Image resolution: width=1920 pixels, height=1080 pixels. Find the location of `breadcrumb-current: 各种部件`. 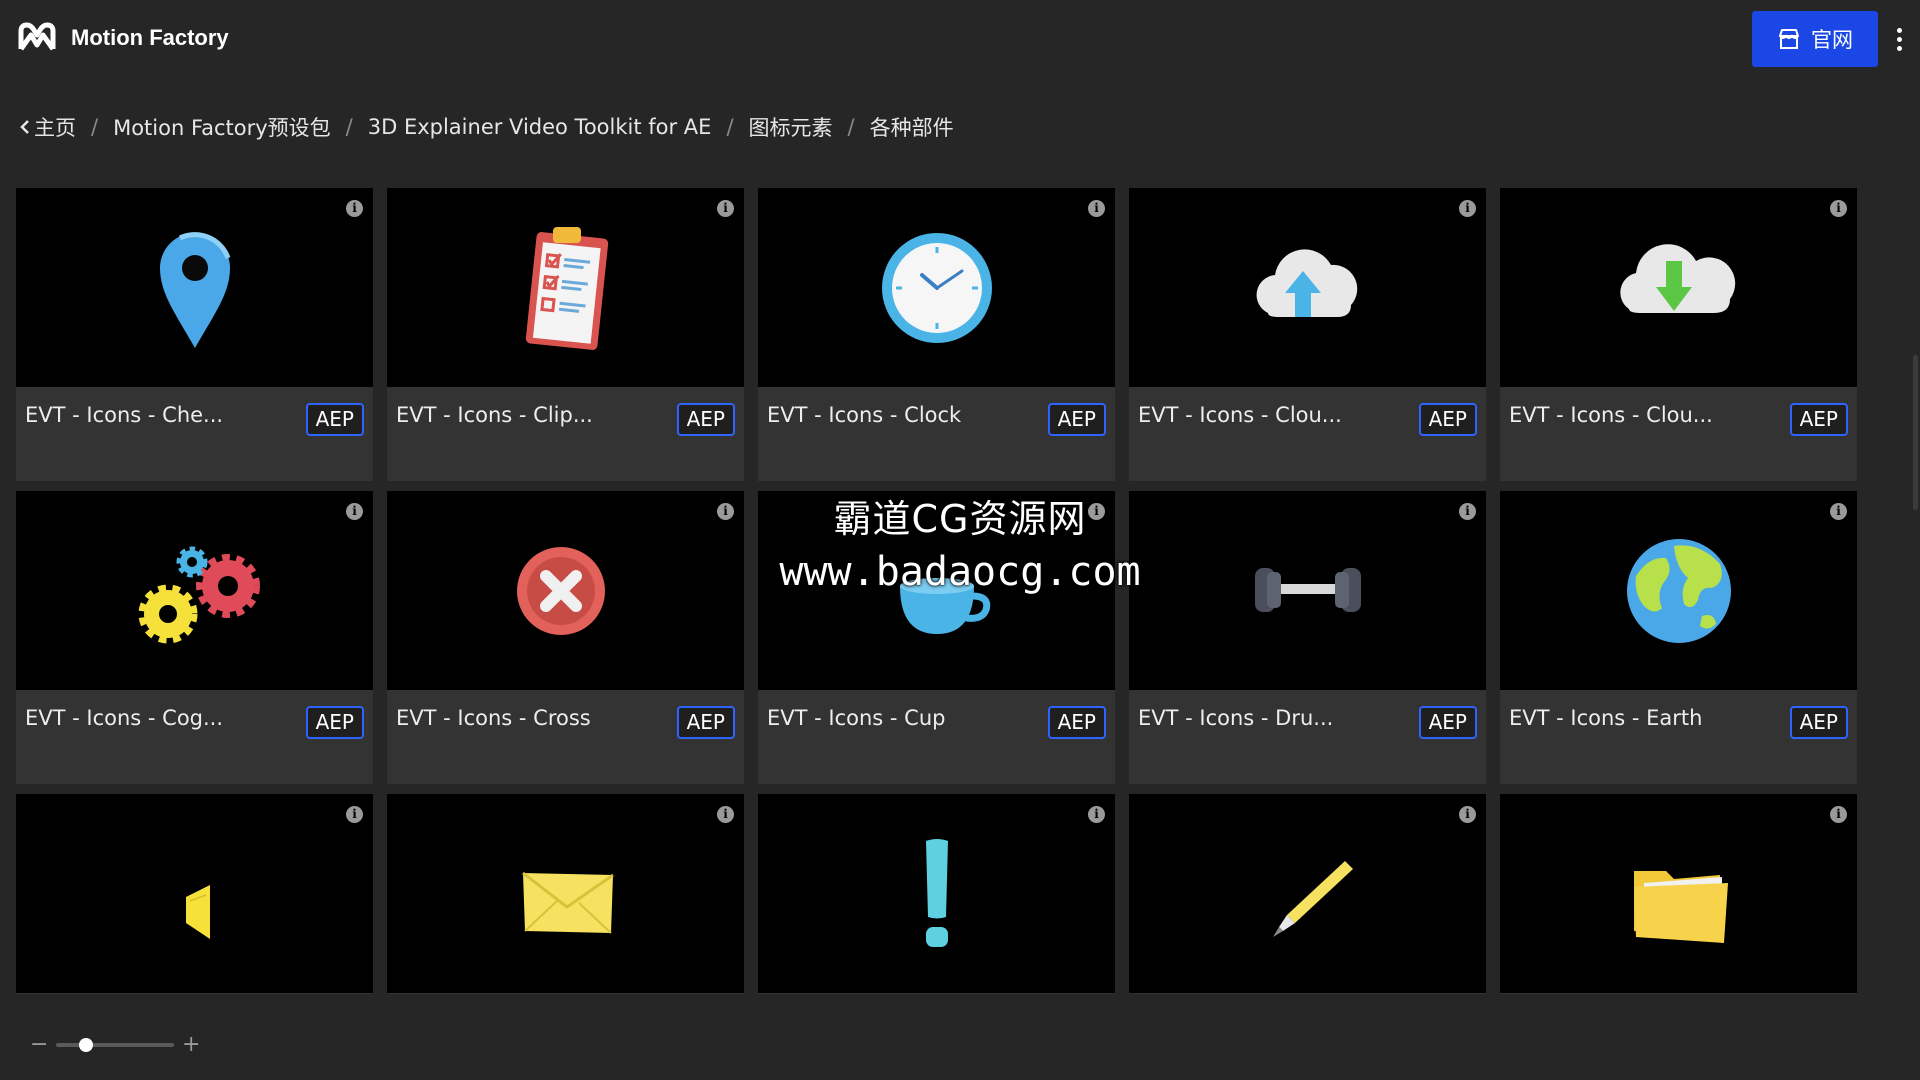

breadcrumb-current: 各种部件 is located at coordinates (911, 128).